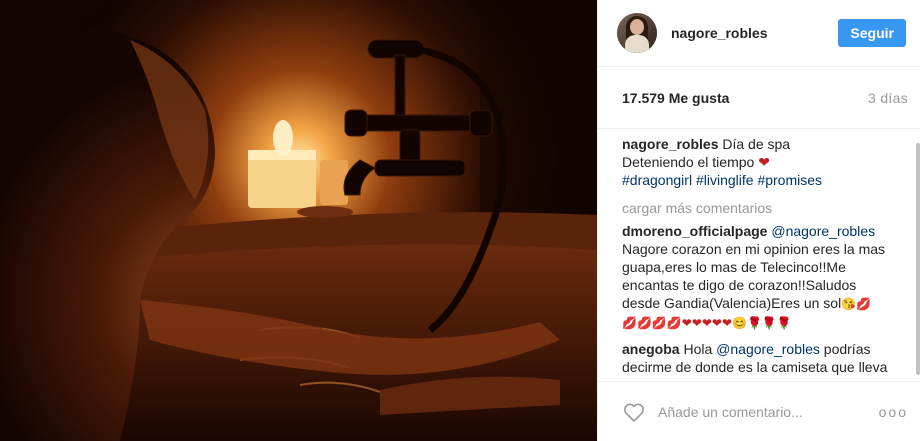 Image resolution: width=920 pixels, height=441 pixels. I want to click on comment-username: dmoreno_officialpage, so click(694, 231).